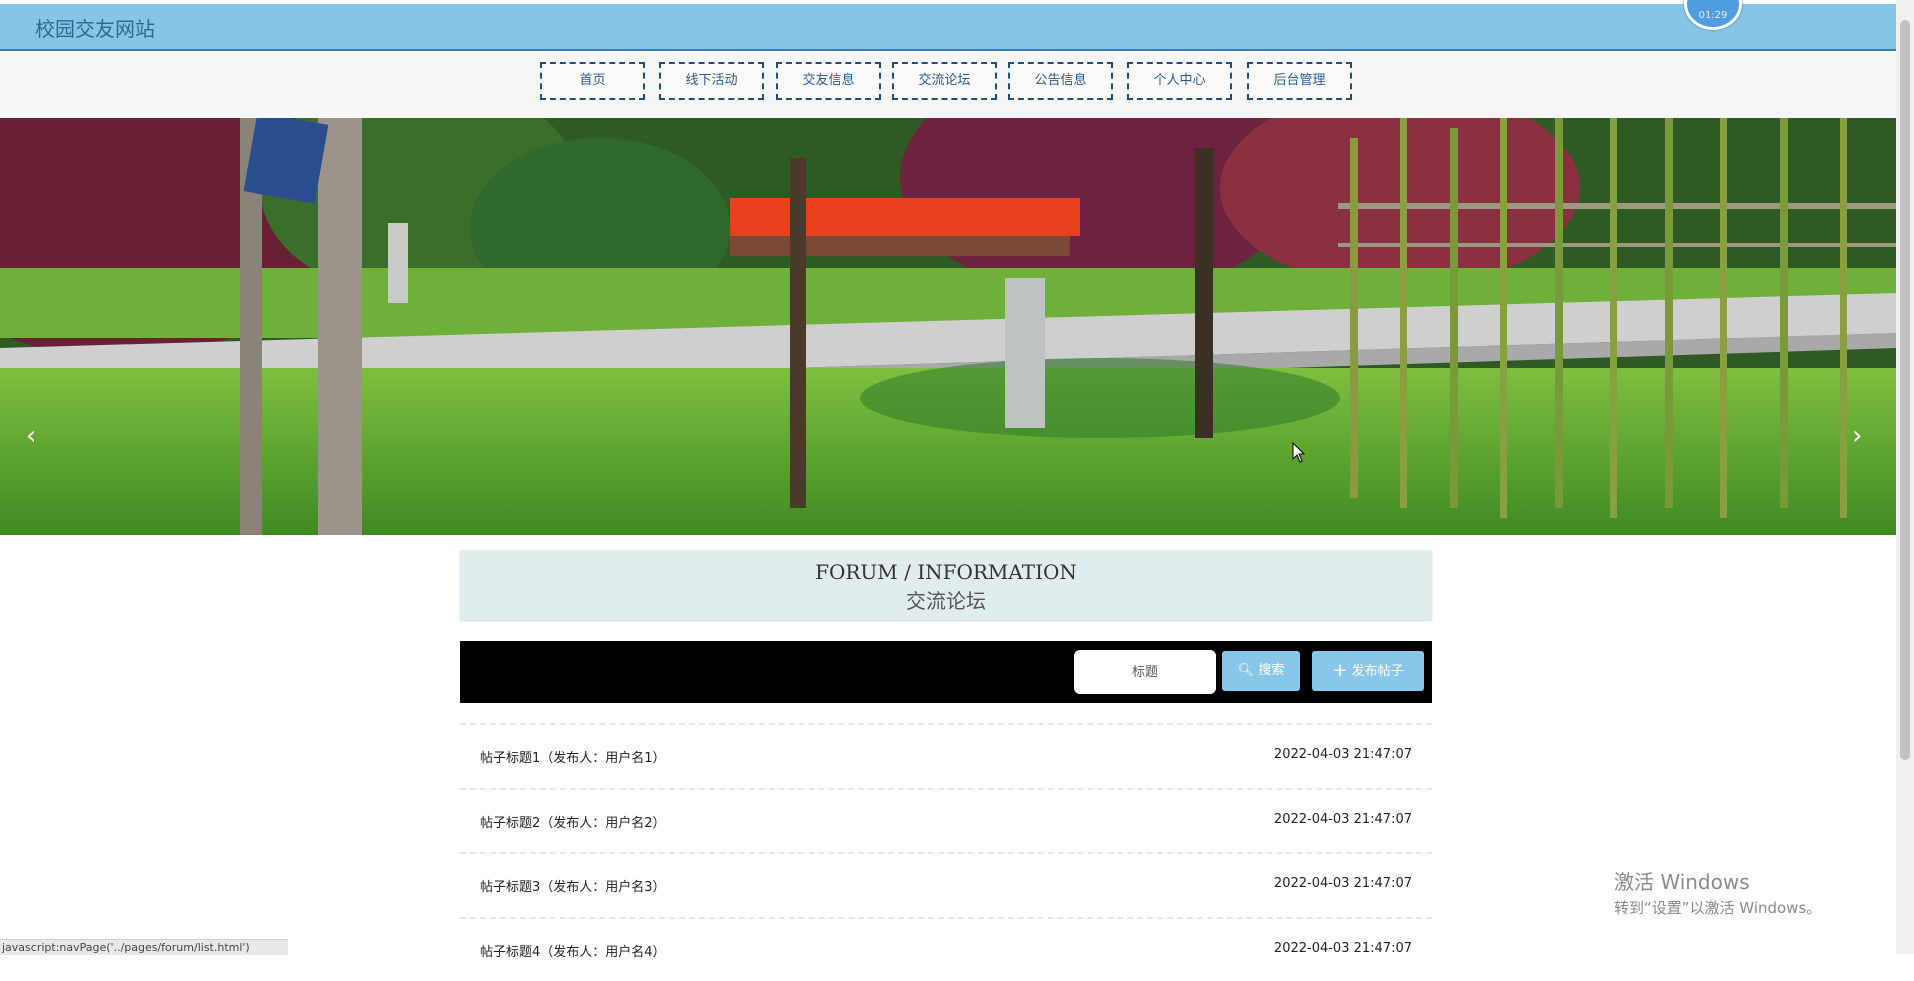 The width and height of the screenshot is (1914, 981). Describe the element at coordinates (946, 601) in the screenshot. I see `forum-title-cn: 交流论坛` at that location.